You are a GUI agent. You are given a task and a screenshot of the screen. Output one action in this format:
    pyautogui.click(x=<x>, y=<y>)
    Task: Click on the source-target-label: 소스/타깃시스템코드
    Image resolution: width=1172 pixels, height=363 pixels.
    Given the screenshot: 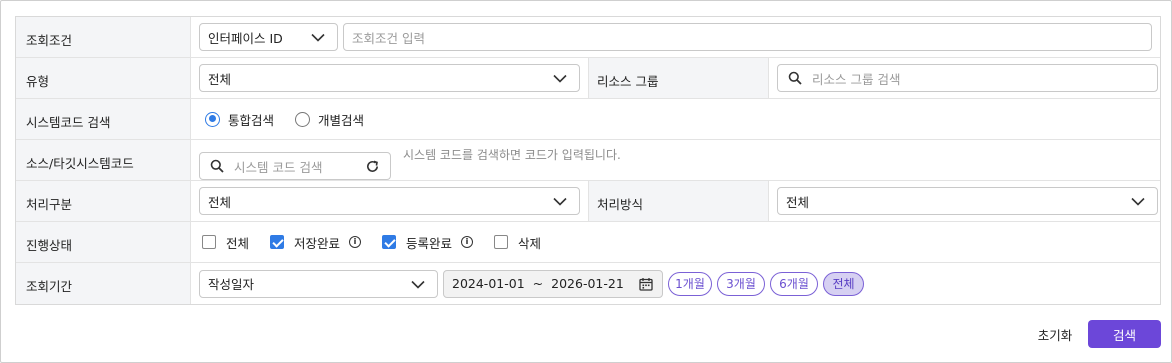 What is the action you would take?
    pyautogui.click(x=103, y=160)
    